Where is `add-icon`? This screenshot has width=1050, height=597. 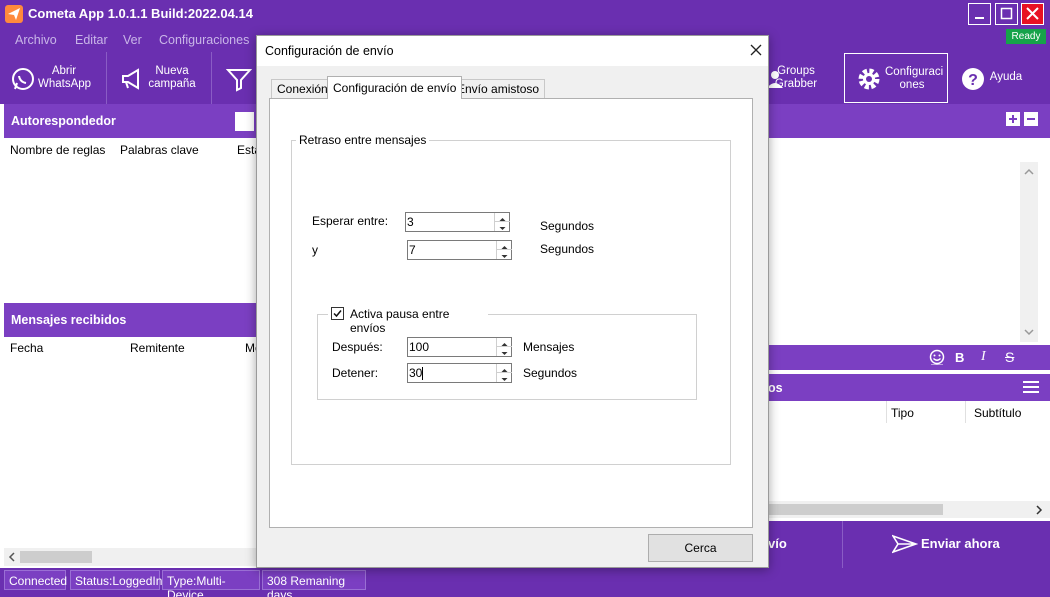
add-icon is located at coordinates (1013, 119).